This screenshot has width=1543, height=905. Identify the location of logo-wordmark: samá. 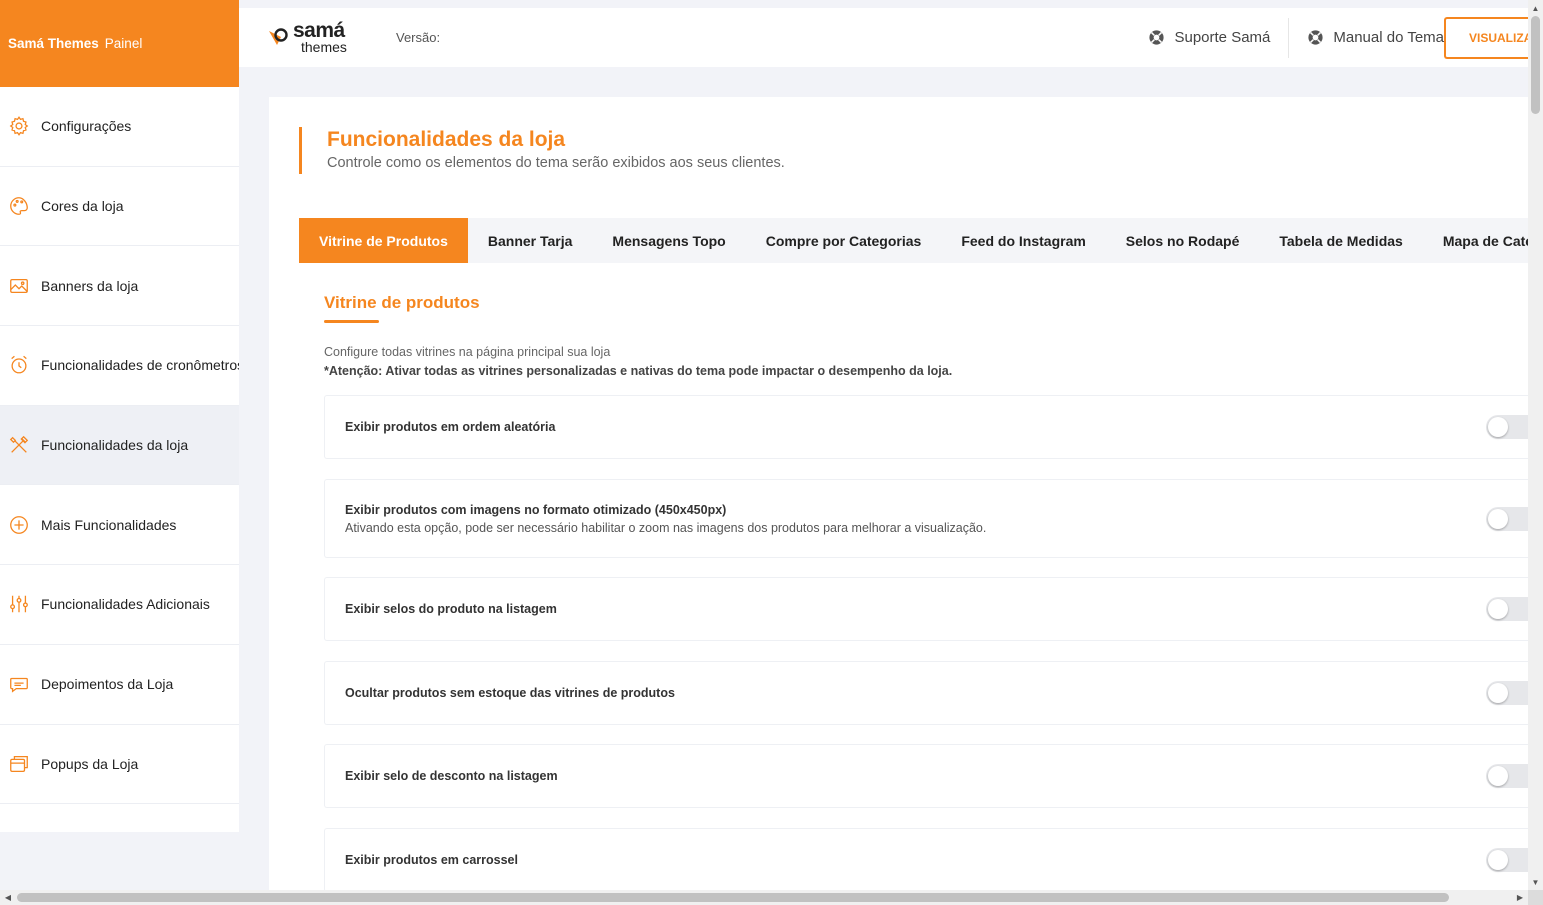
(319, 30).